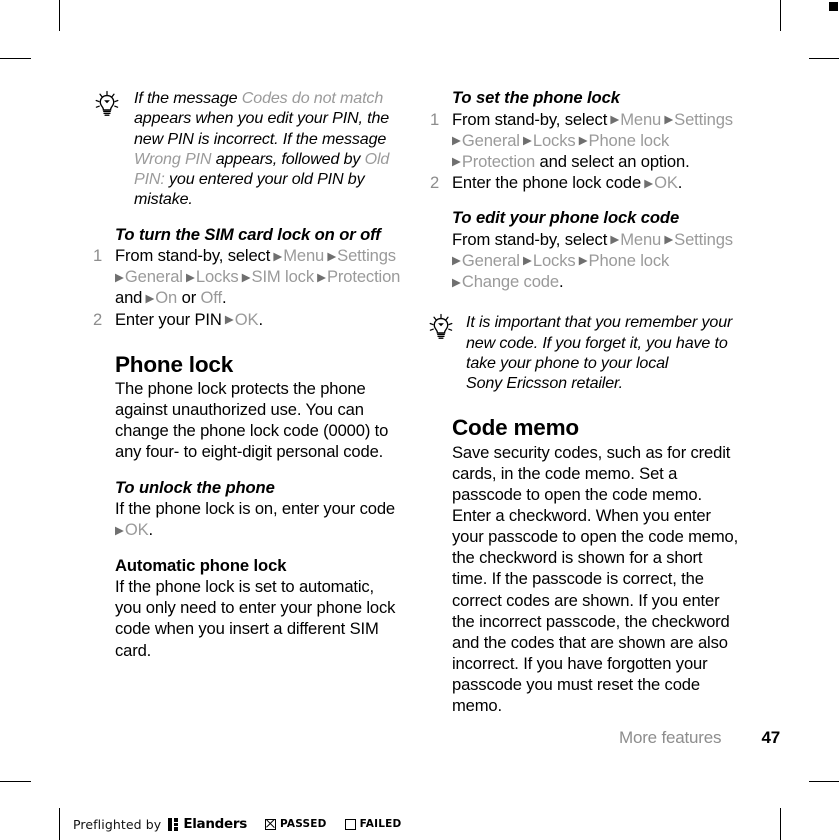  Describe the element at coordinates (174, 824) in the screenshot. I see `elanders-logo-mark-icon` at that location.